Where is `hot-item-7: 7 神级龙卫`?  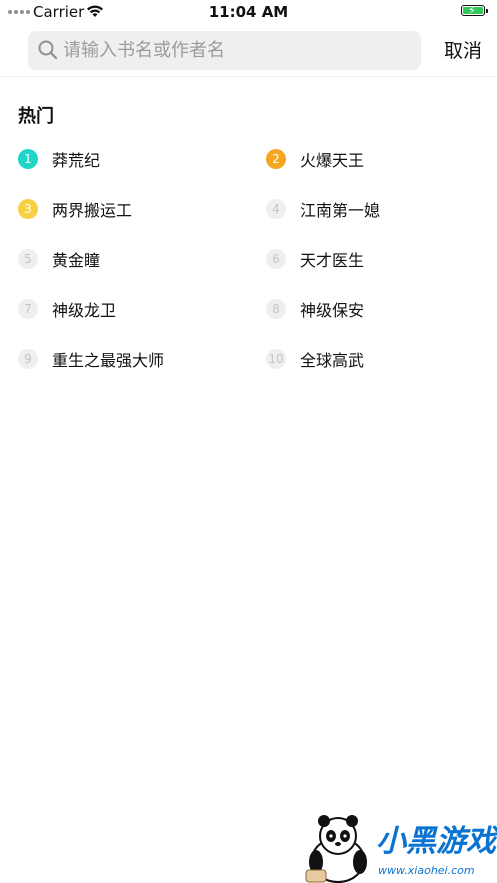
hot-item-7: 7 神级龙卫 is located at coordinates (67, 309).